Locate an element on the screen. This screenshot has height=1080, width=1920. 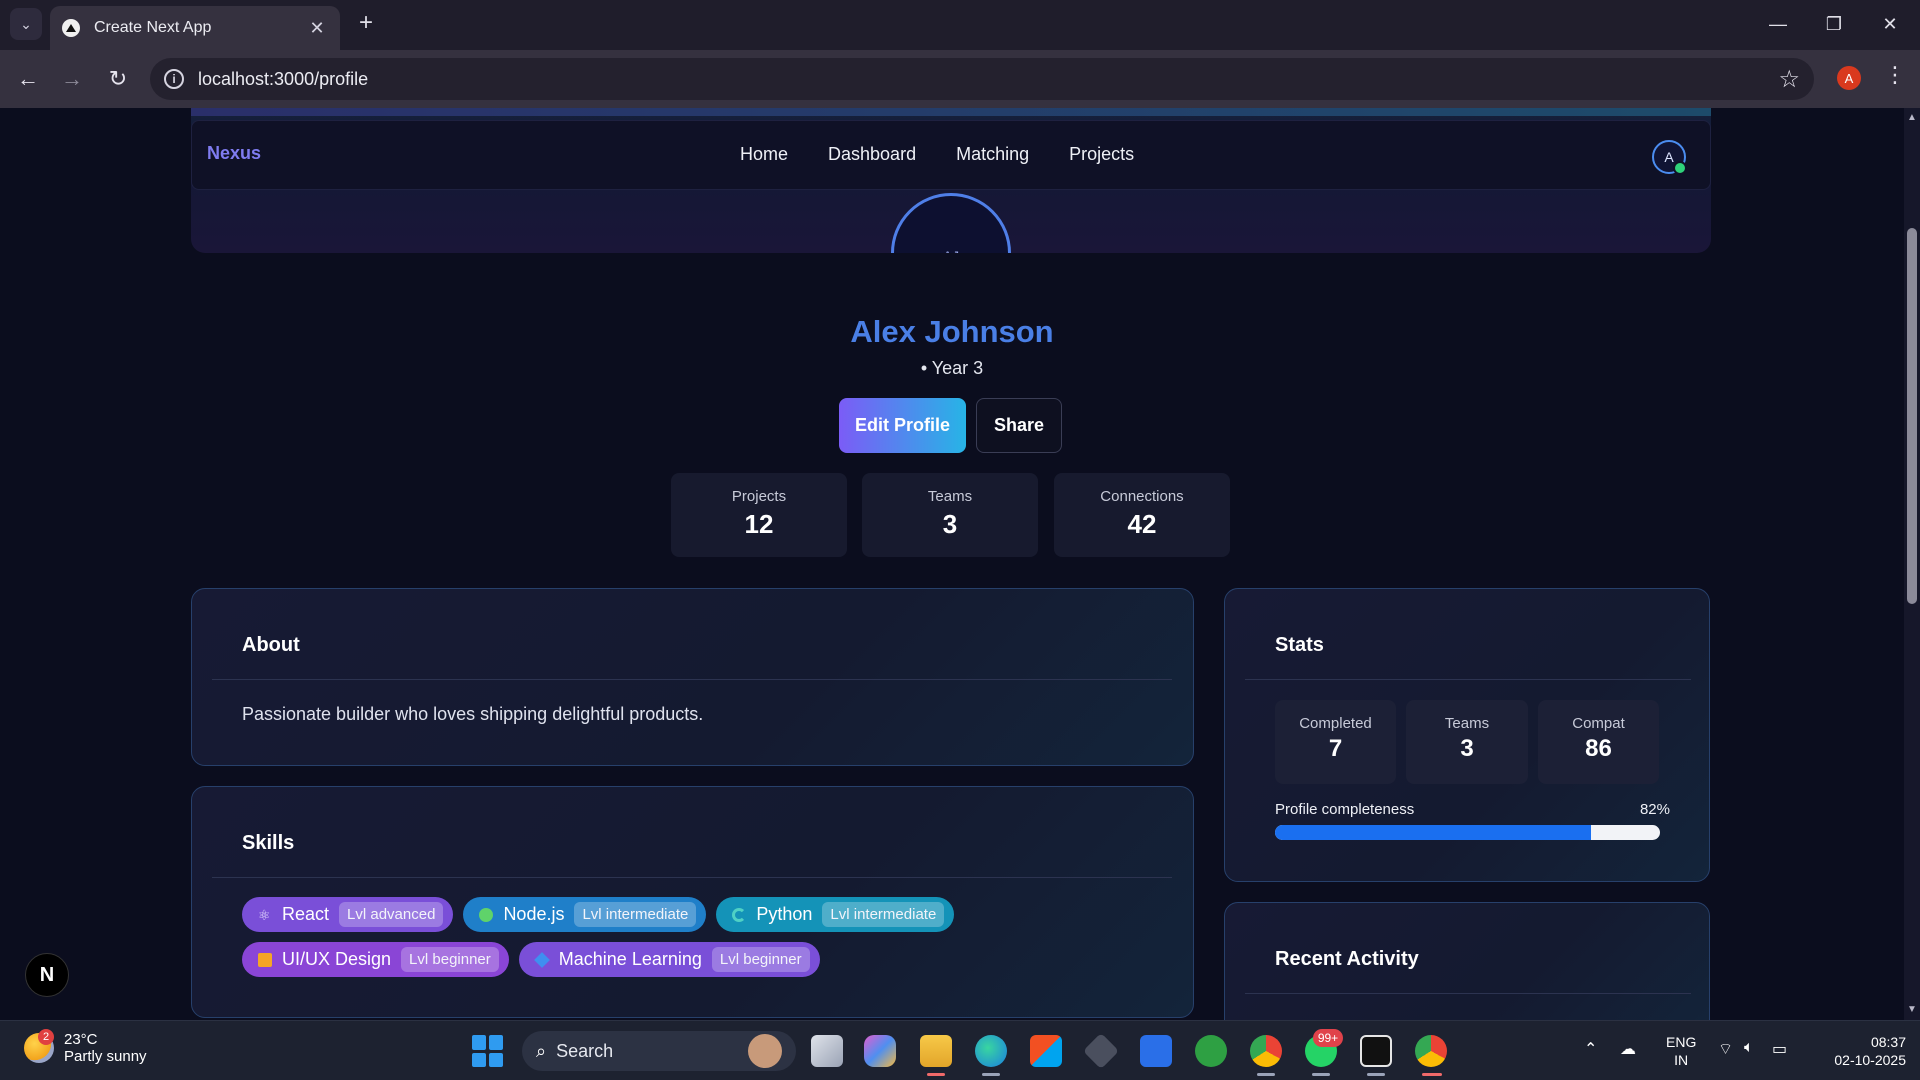
stat-card-teams: Teams 3 is located at coordinates (950, 515).